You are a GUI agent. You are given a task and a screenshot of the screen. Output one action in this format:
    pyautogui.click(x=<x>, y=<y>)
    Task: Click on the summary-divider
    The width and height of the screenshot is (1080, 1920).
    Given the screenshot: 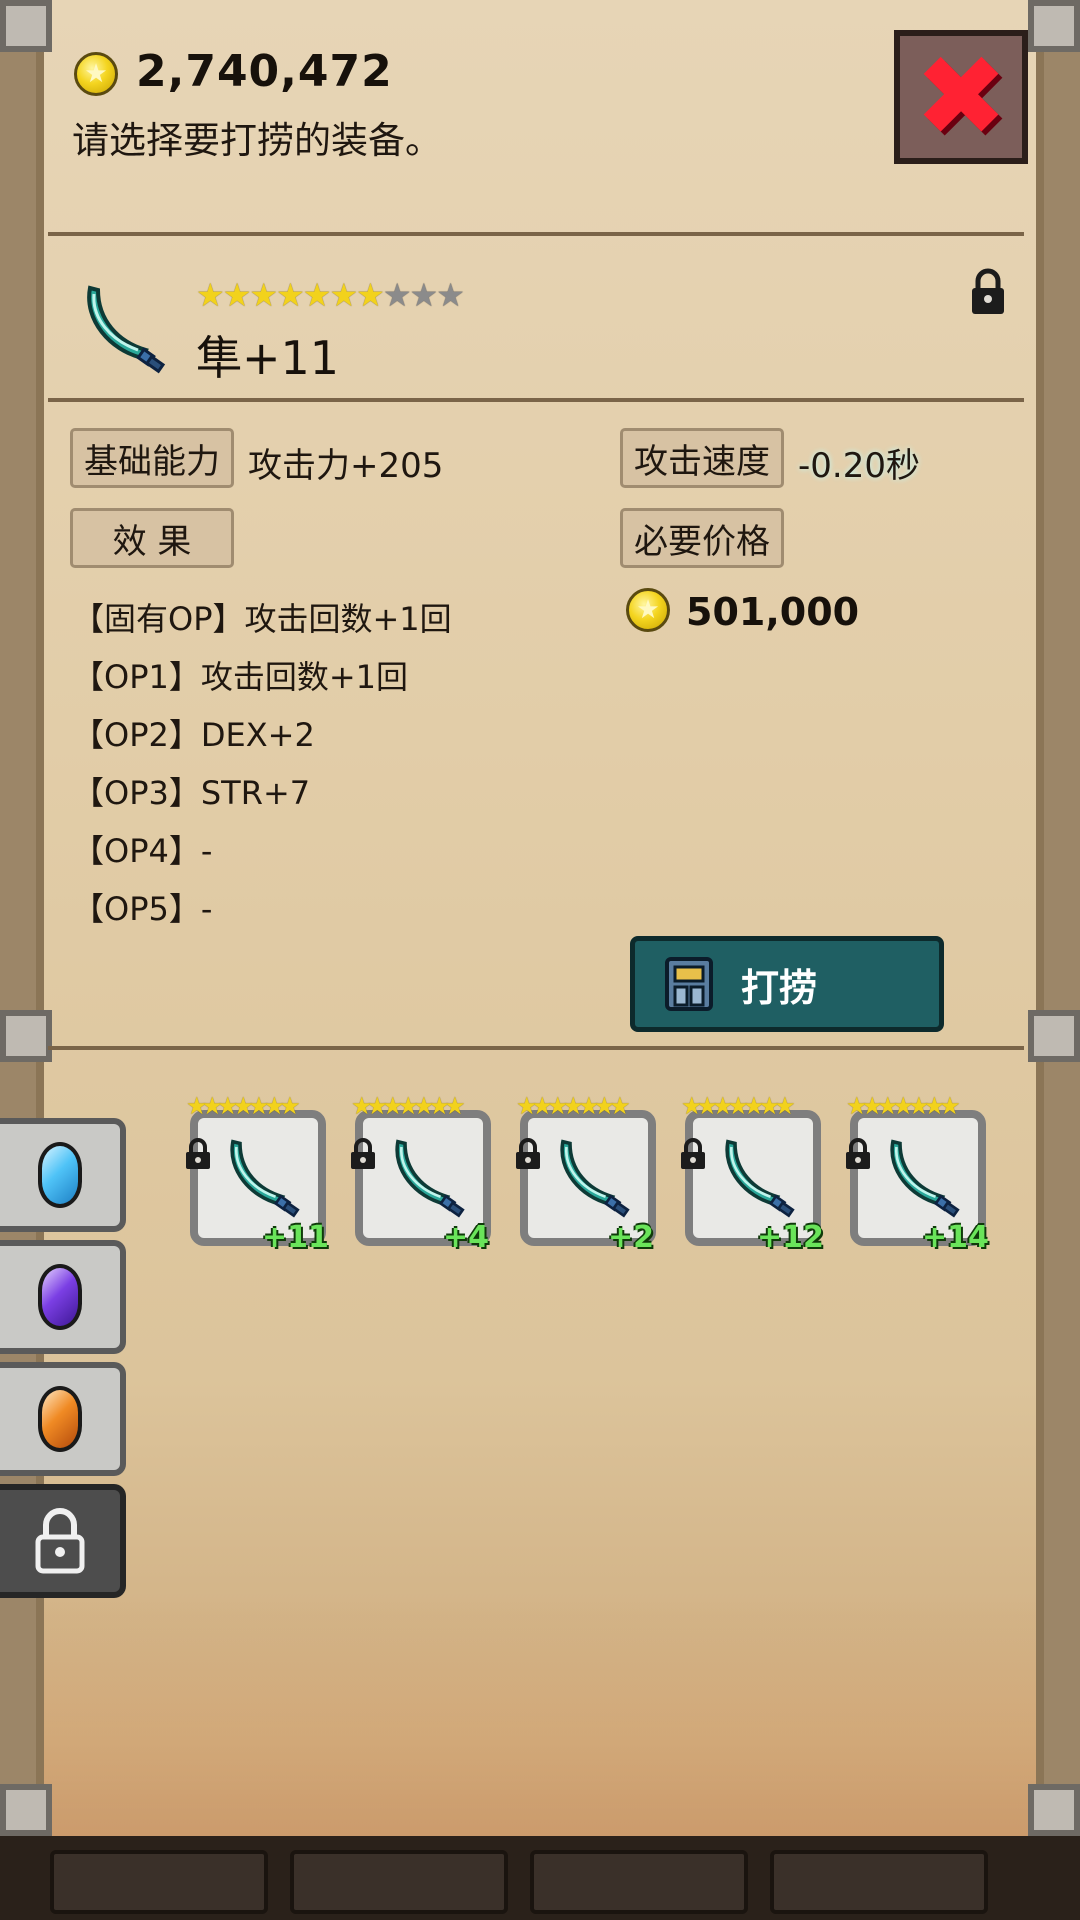 What is the action you would take?
    pyautogui.click(x=536, y=400)
    